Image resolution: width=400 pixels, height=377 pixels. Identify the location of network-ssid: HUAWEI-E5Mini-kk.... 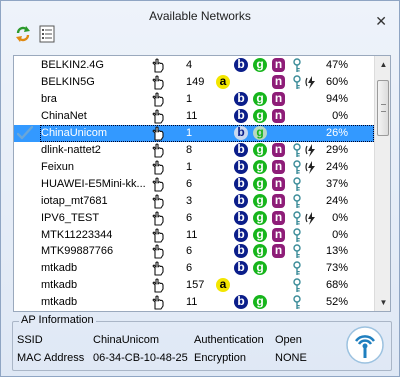
(93, 183).